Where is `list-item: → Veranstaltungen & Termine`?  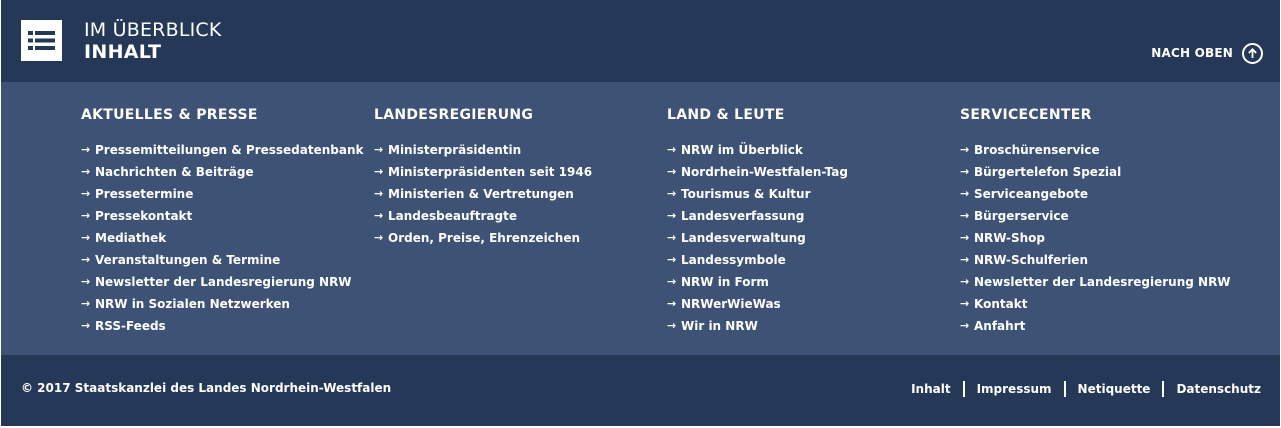
list-item: → Veranstaltungen & Termine is located at coordinates (222, 261).